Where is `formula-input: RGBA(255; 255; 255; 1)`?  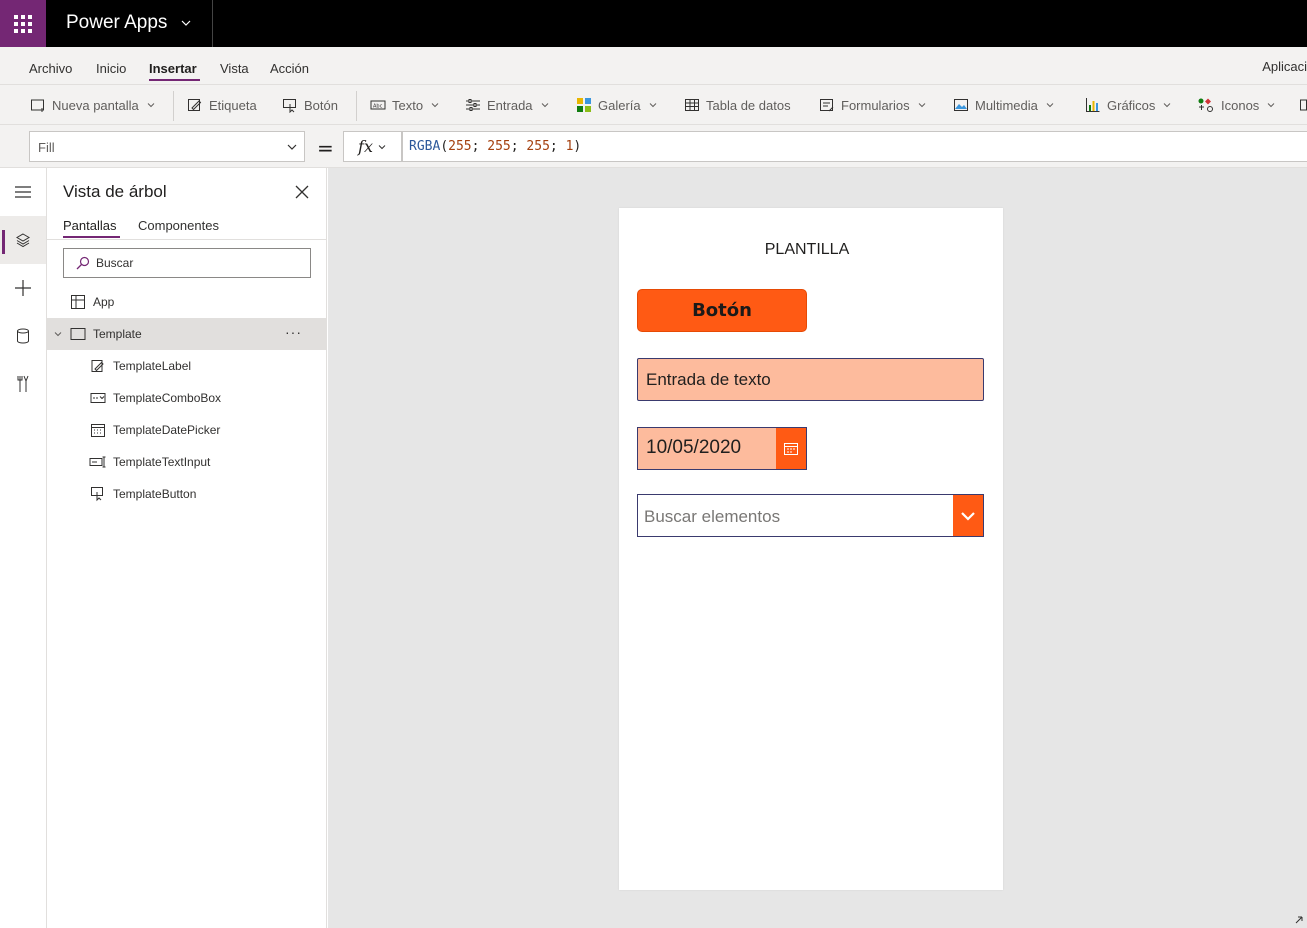
formula-input: RGBA(255; 255; 255; 1) is located at coordinates (854, 146).